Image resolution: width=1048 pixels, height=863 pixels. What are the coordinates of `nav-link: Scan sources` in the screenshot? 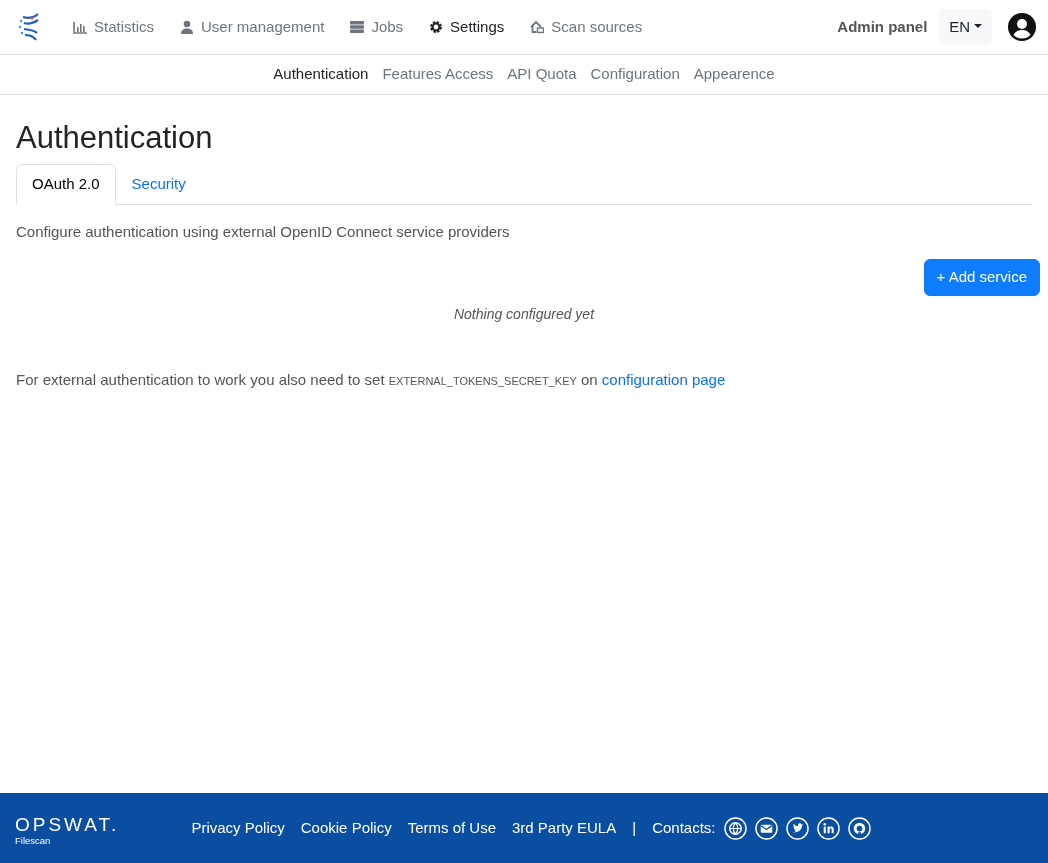 It's located at (586, 27).